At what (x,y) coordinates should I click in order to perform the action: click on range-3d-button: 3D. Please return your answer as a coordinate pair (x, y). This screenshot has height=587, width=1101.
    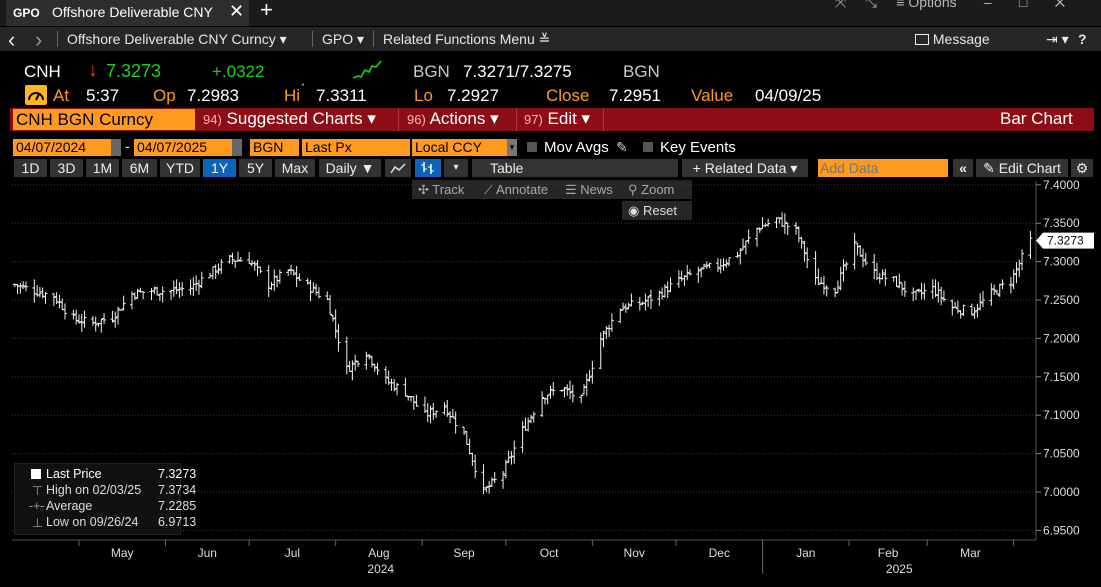
    Looking at the image, I should click on (66, 168).